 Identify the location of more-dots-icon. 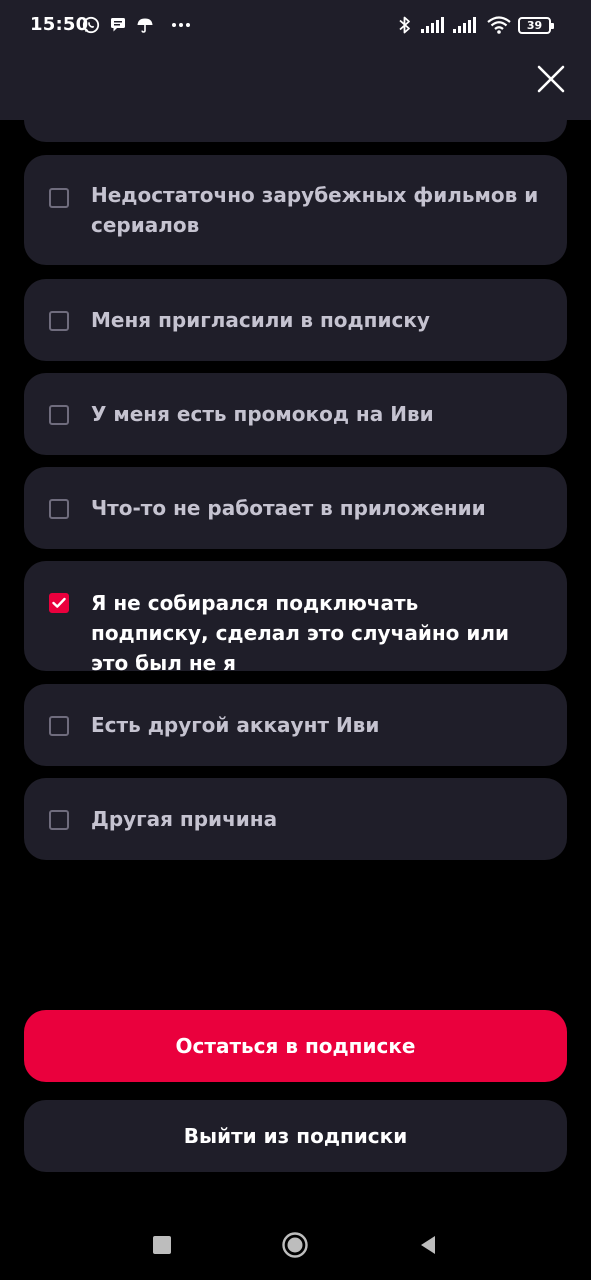
(181, 25).